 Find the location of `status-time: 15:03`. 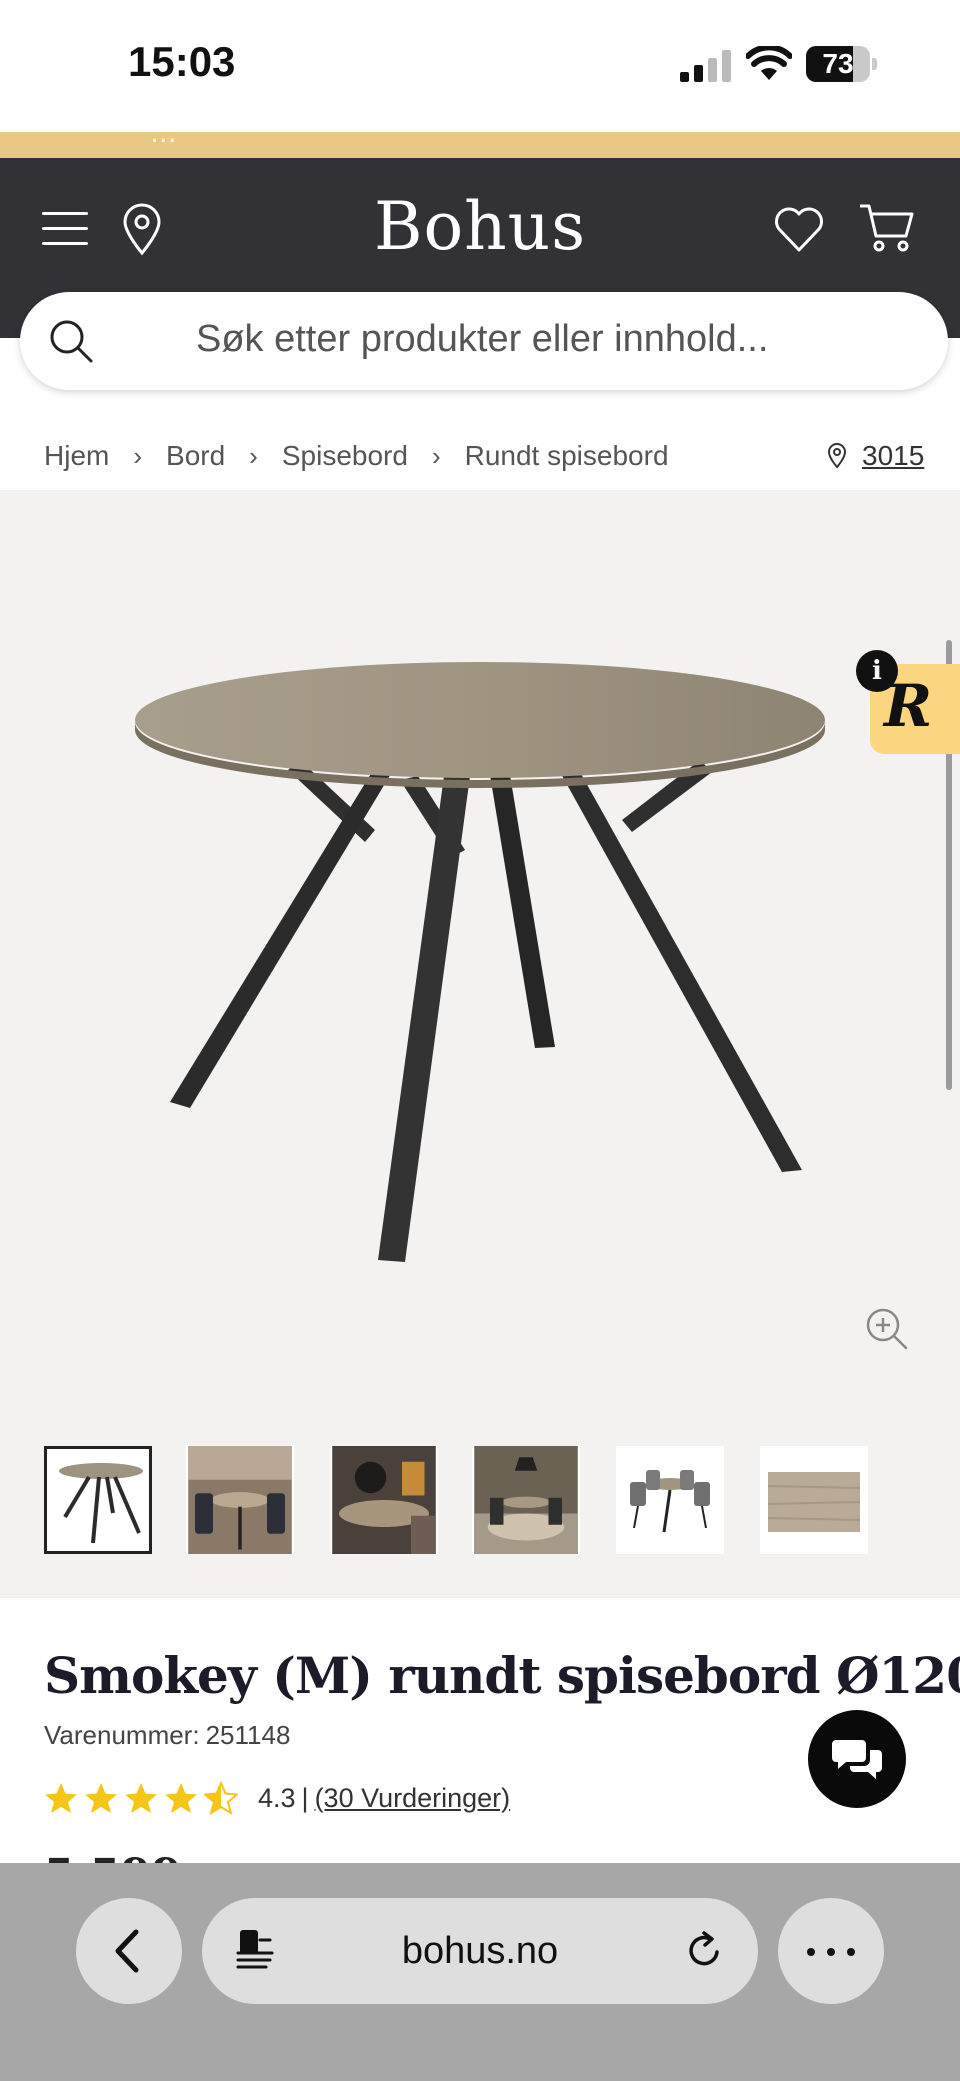

status-time: 15:03 is located at coordinates (182, 61).